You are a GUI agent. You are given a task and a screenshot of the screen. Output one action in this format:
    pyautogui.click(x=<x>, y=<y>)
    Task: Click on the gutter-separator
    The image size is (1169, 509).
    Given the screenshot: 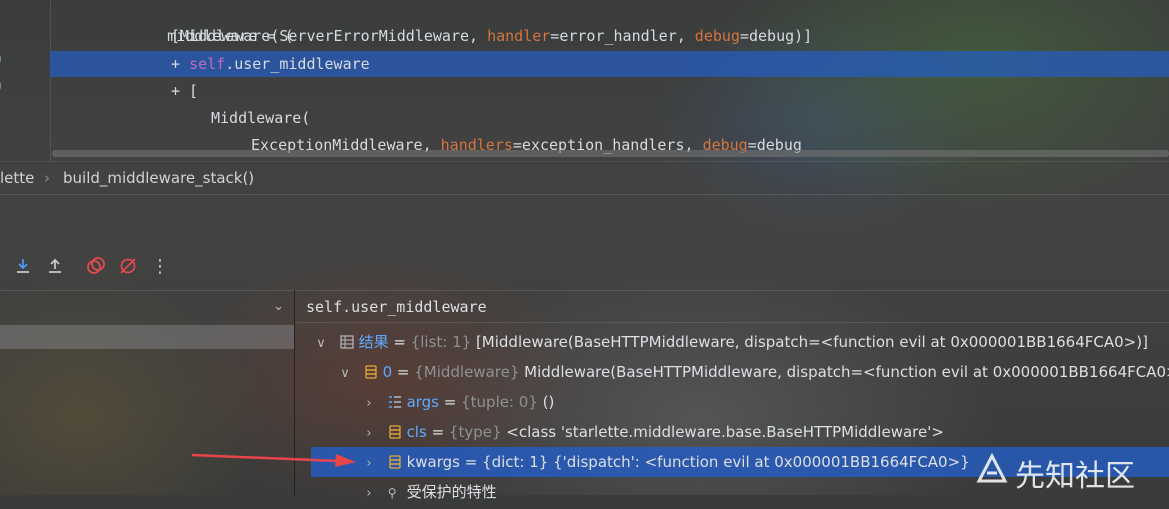 What is the action you would take?
    pyautogui.click(x=50, y=80)
    